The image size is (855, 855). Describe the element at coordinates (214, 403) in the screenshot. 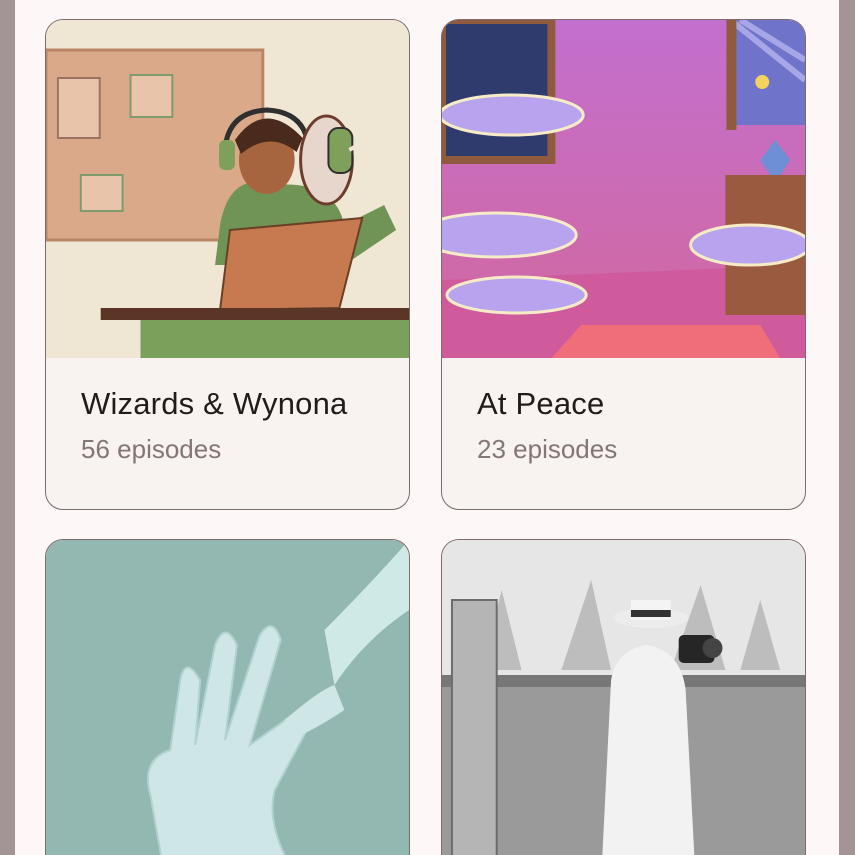

I see `podcast-title: Wizards & Wynona` at that location.